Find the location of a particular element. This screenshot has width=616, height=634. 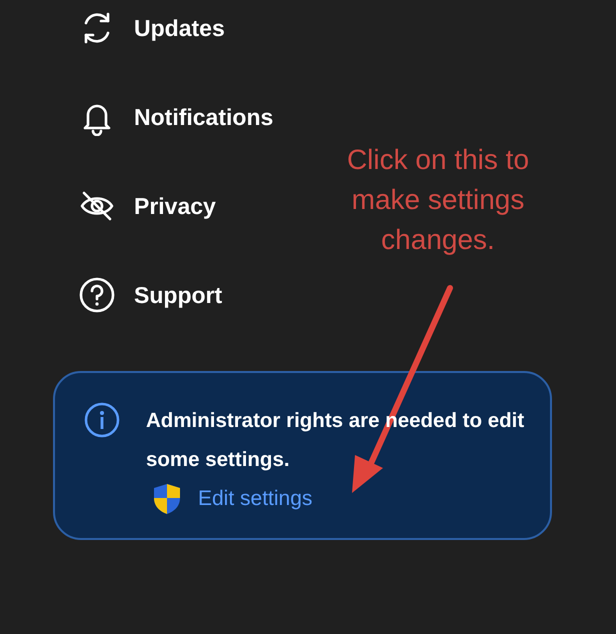

info-icon is located at coordinates (102, 420).